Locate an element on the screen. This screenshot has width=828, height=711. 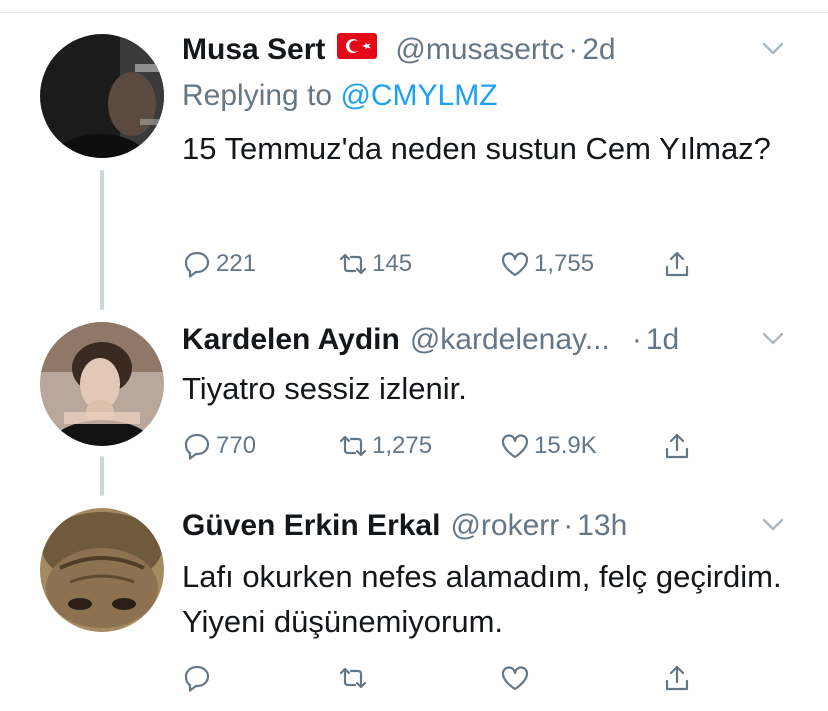
like-button: 1,755 is located at coordinates (547, 264).